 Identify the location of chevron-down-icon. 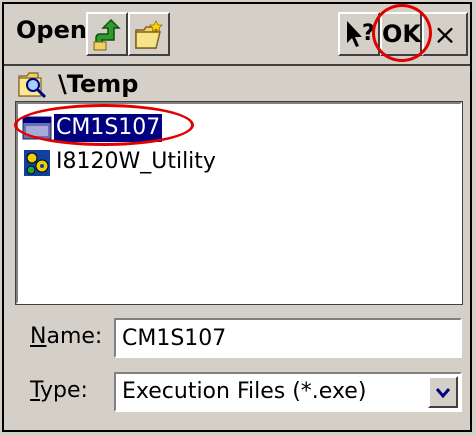
(443, 393).